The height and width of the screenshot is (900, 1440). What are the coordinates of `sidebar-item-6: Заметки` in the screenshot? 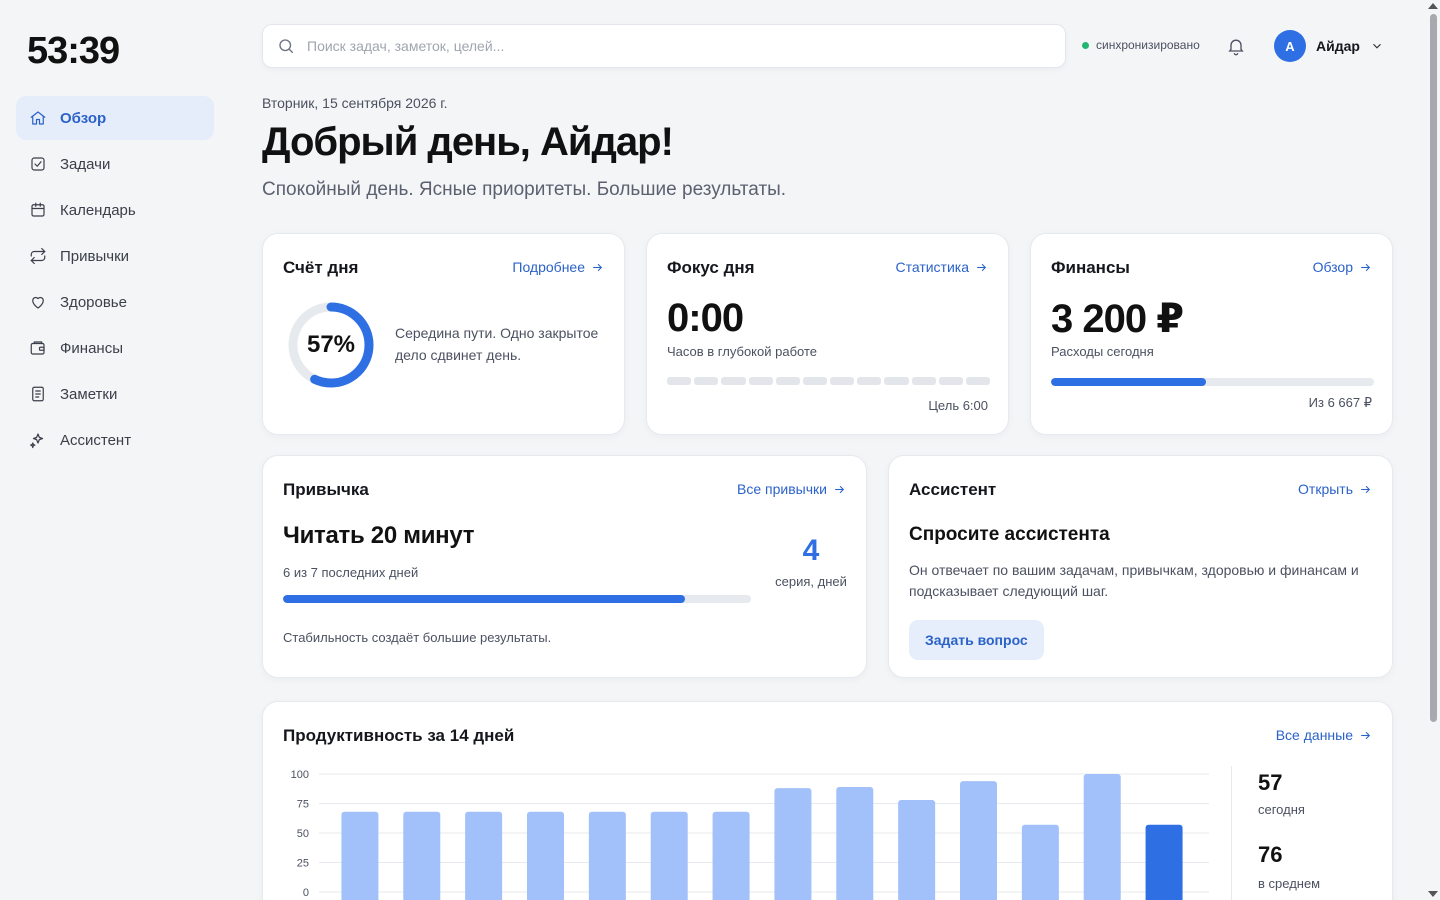 It's located at (115, 394).